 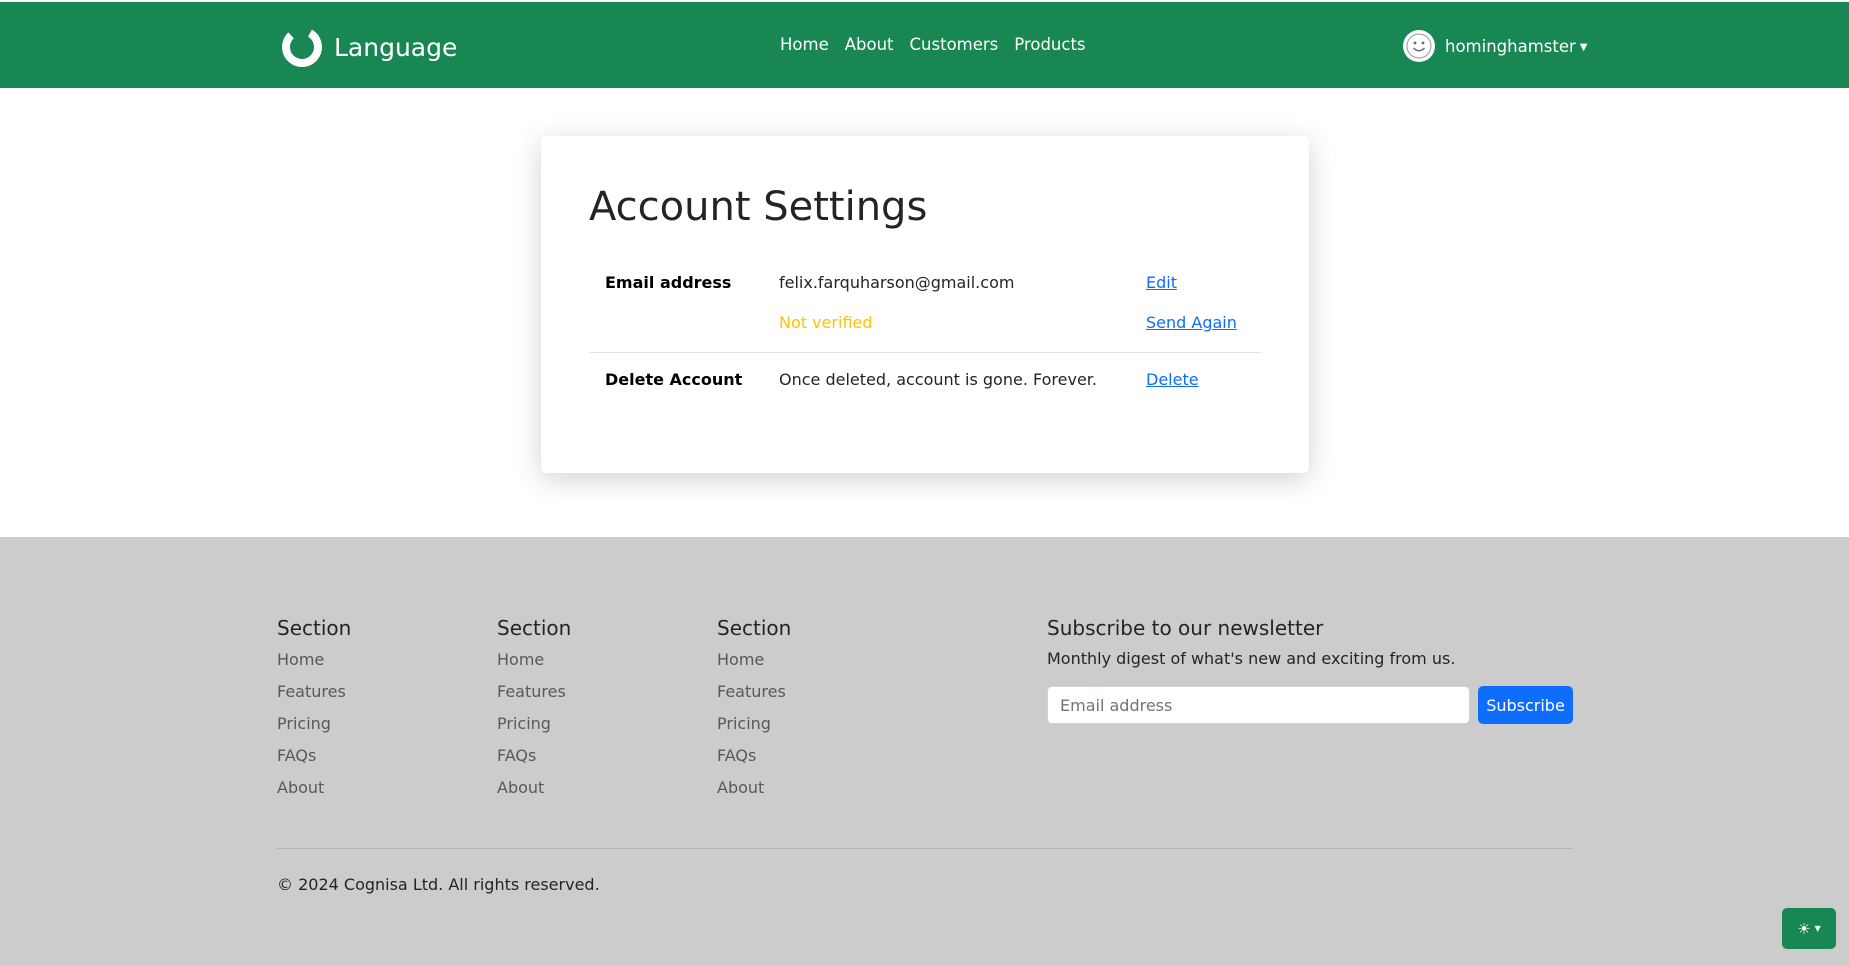 I want to click on subscribe-button: Subscribe, so click(x=1525, y=705).